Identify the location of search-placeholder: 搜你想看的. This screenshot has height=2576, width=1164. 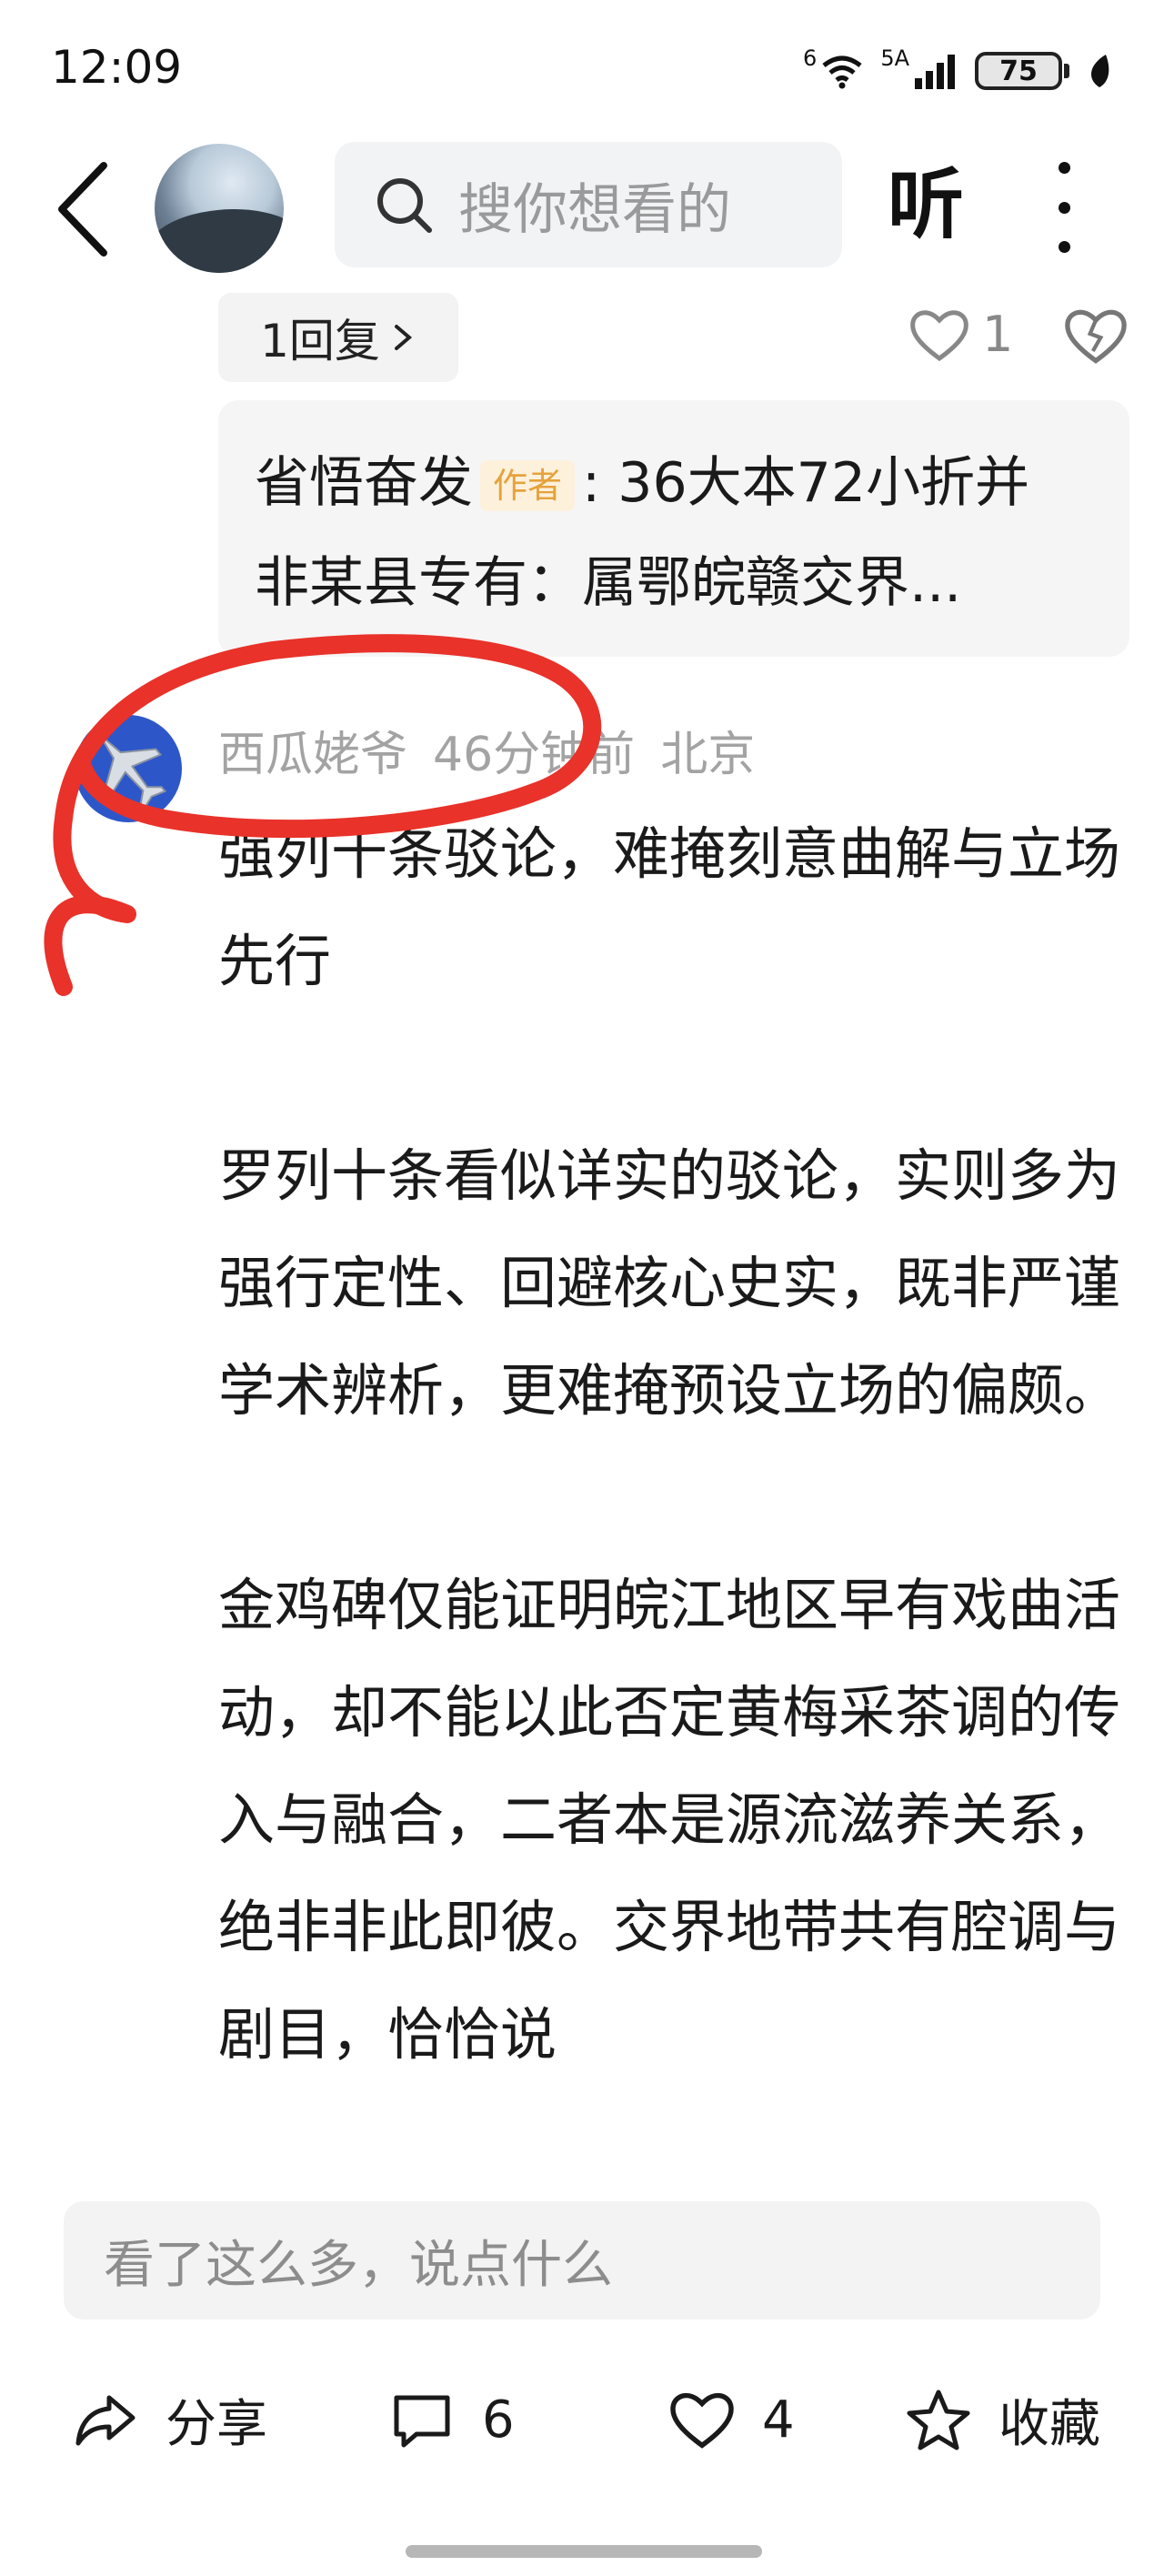
(595, 209).